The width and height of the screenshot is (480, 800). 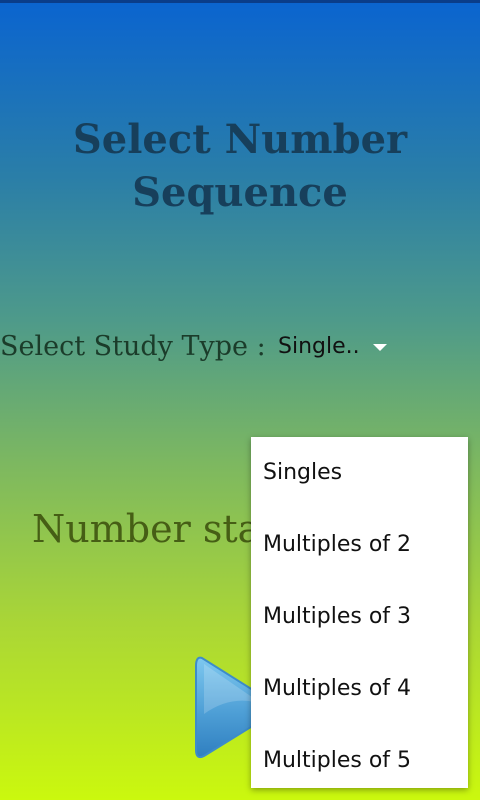 I want to click on dropdown-arrow-icon, so click(x=380, y=347).